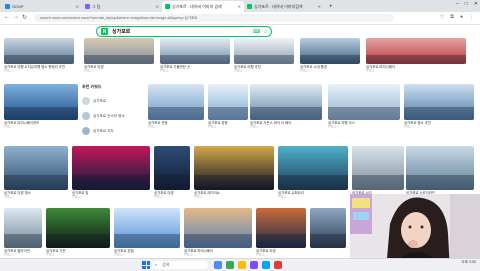 This screenshot has height=271, width=480. I want to click on folder-icon, so click(242, 265).